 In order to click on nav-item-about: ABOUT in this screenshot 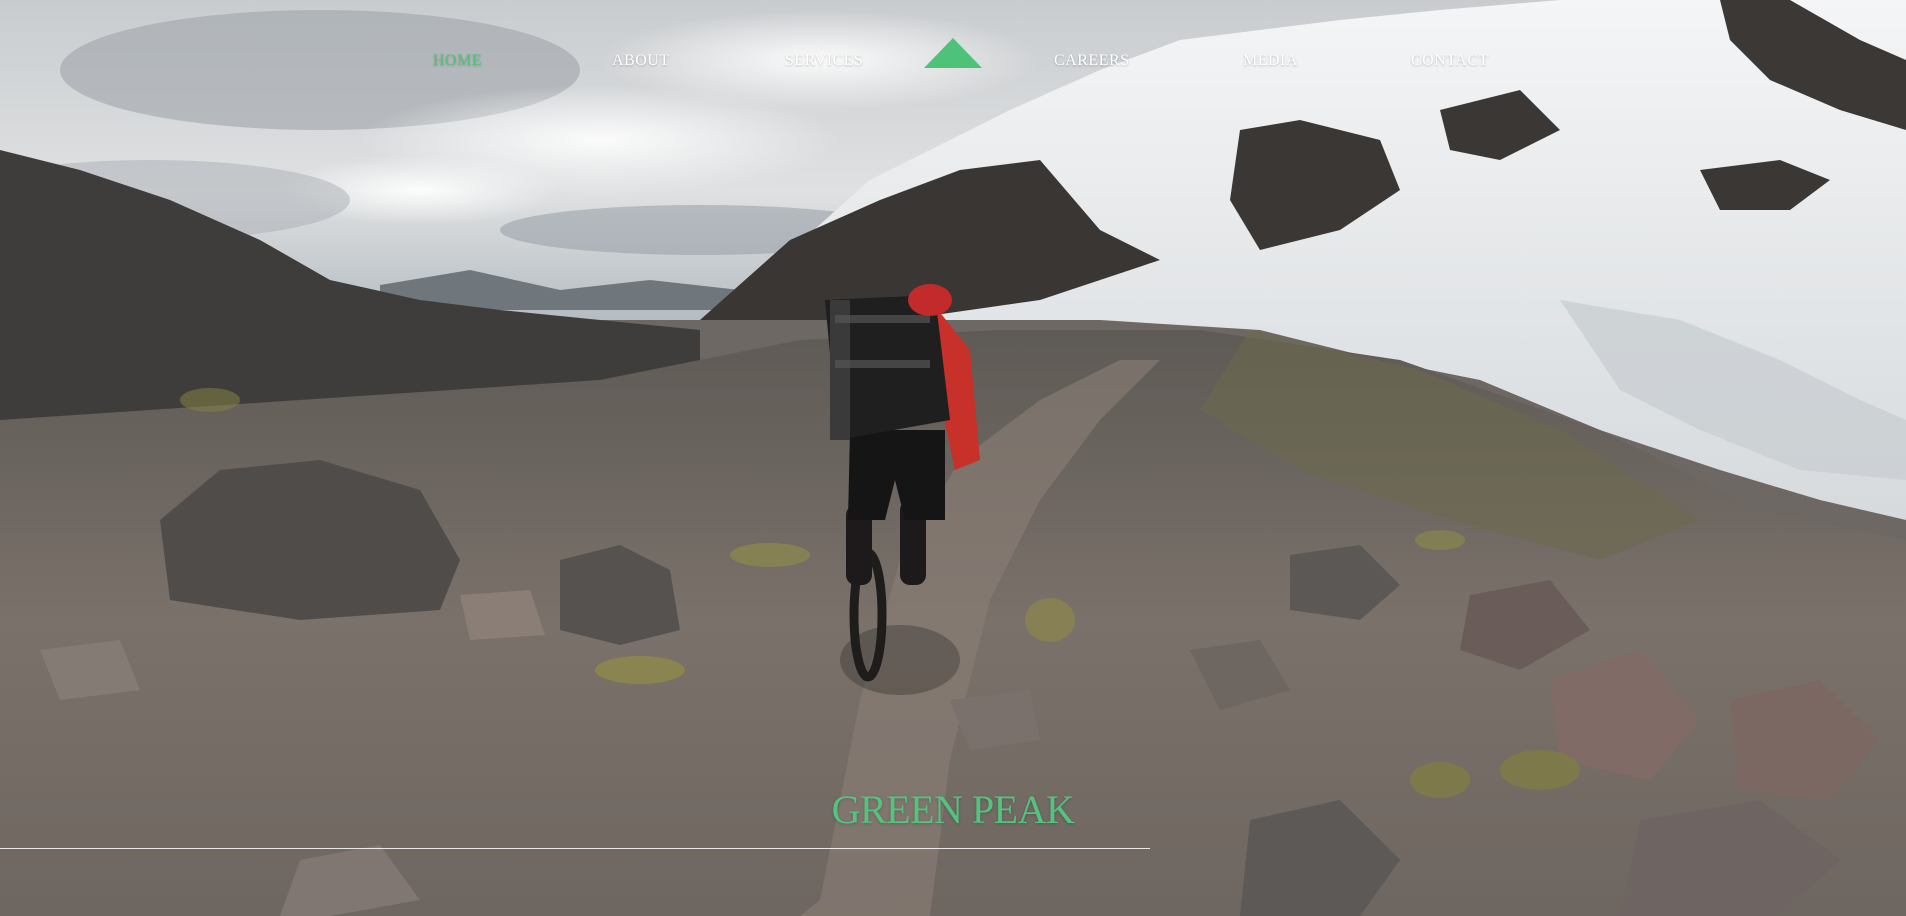, I will do `click(641, 61)`.